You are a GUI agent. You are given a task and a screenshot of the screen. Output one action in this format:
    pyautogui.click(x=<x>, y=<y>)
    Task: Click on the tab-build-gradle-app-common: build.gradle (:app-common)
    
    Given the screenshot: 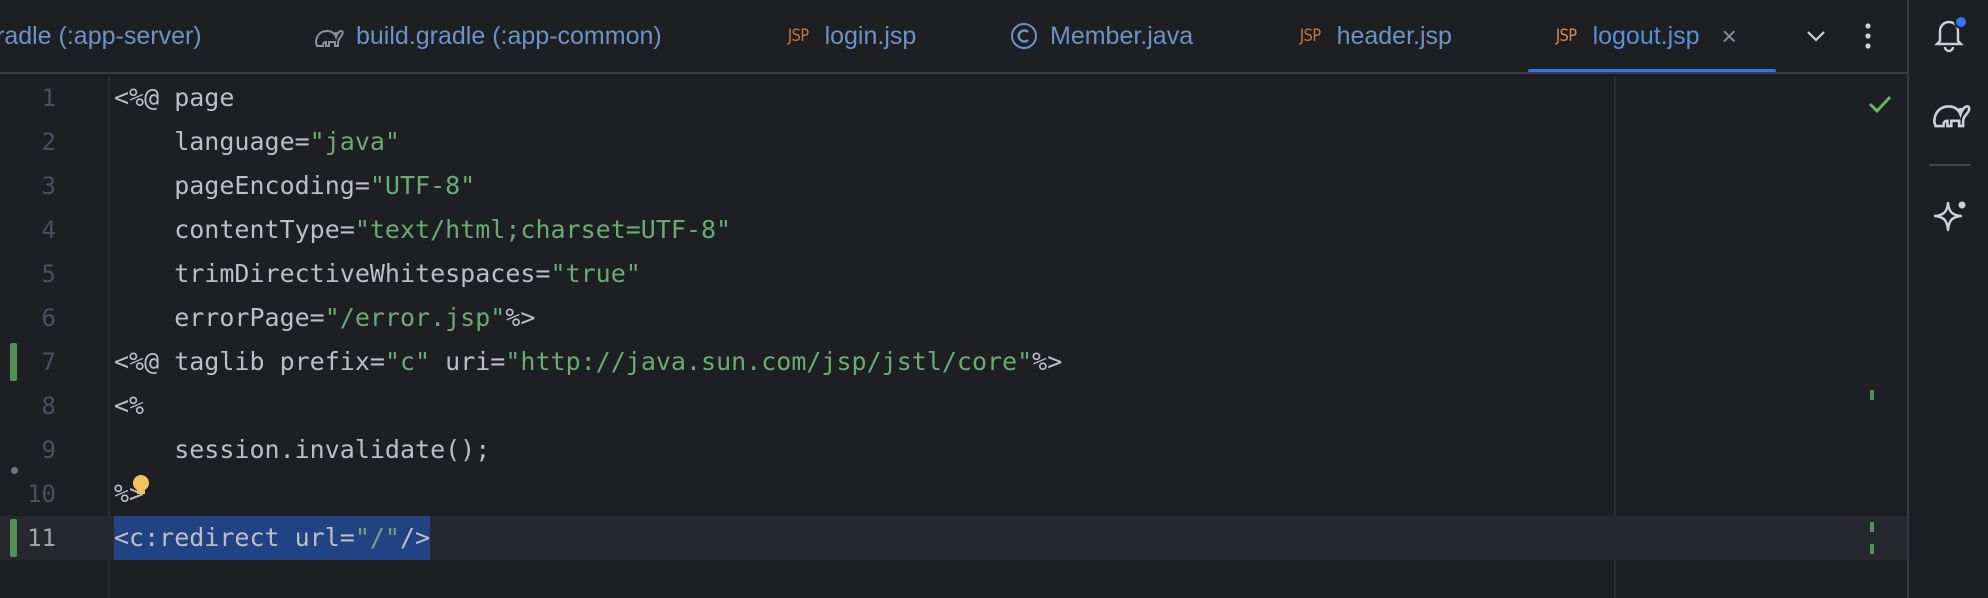 What is the action you would take?
    pyautogui.click(x=487, y=36)
    